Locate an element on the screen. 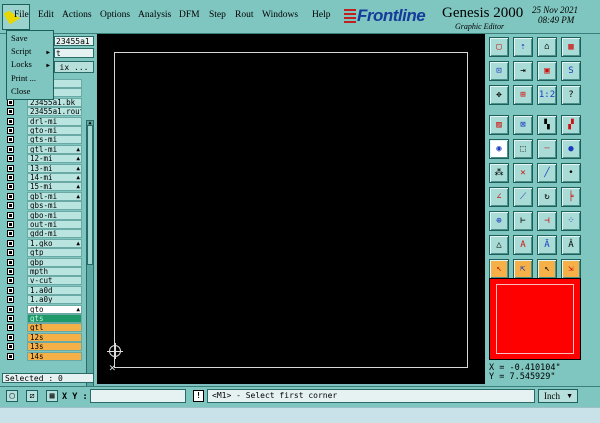  layer-name: gbs-mi is located at coordinates (54, 206).